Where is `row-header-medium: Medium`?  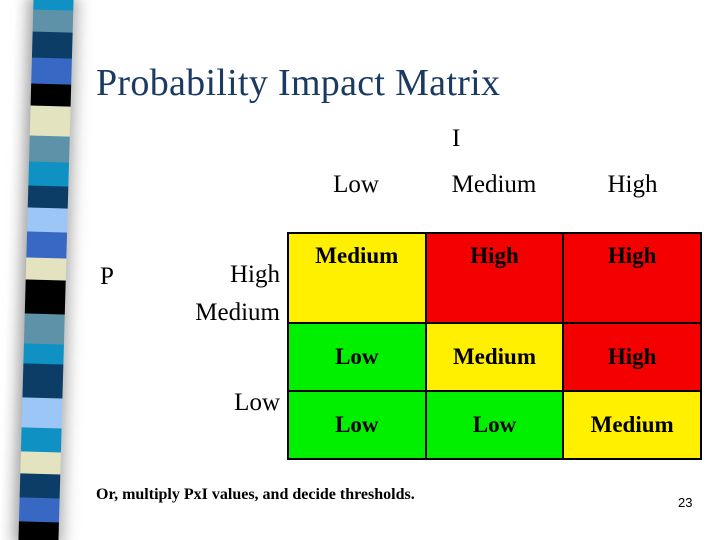
row-header-medium: Medium is located at coordinates (237, 312).